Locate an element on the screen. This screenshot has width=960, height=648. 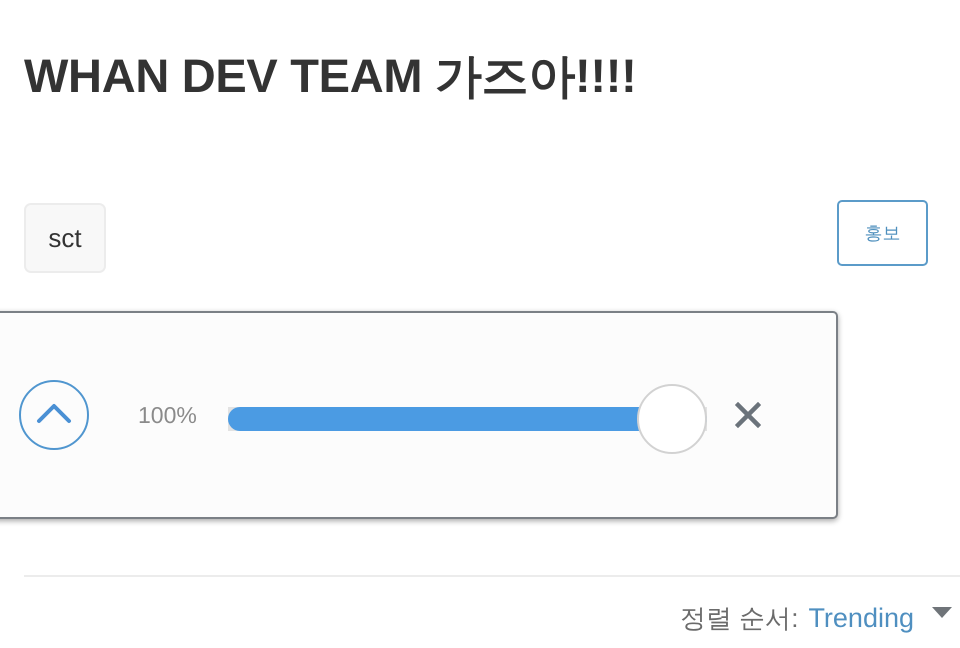
sort-label: 정렬 순서: is located at coordinates (739, 618).